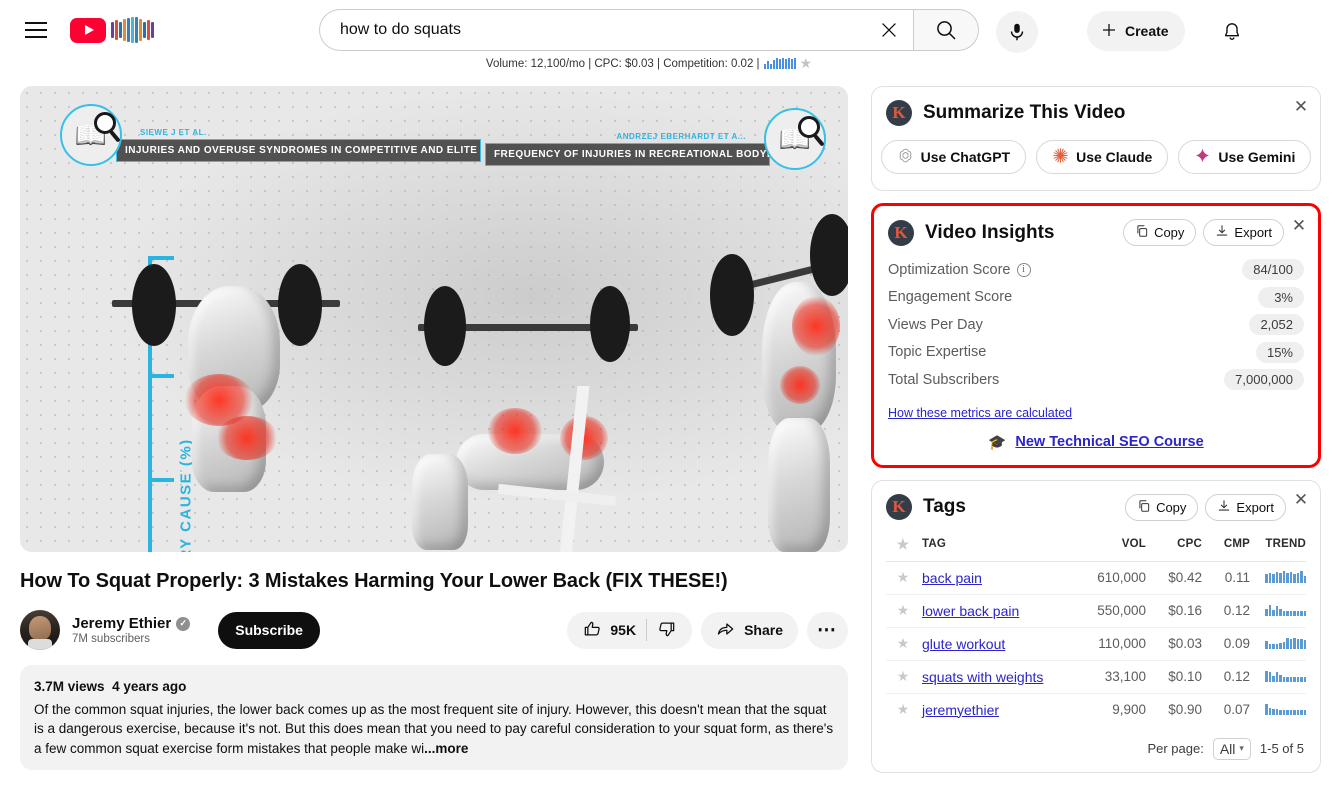 This screenshot has height=785, width=1335. I want to click on chevron-down-icon: ▾, so click(1241, 748).